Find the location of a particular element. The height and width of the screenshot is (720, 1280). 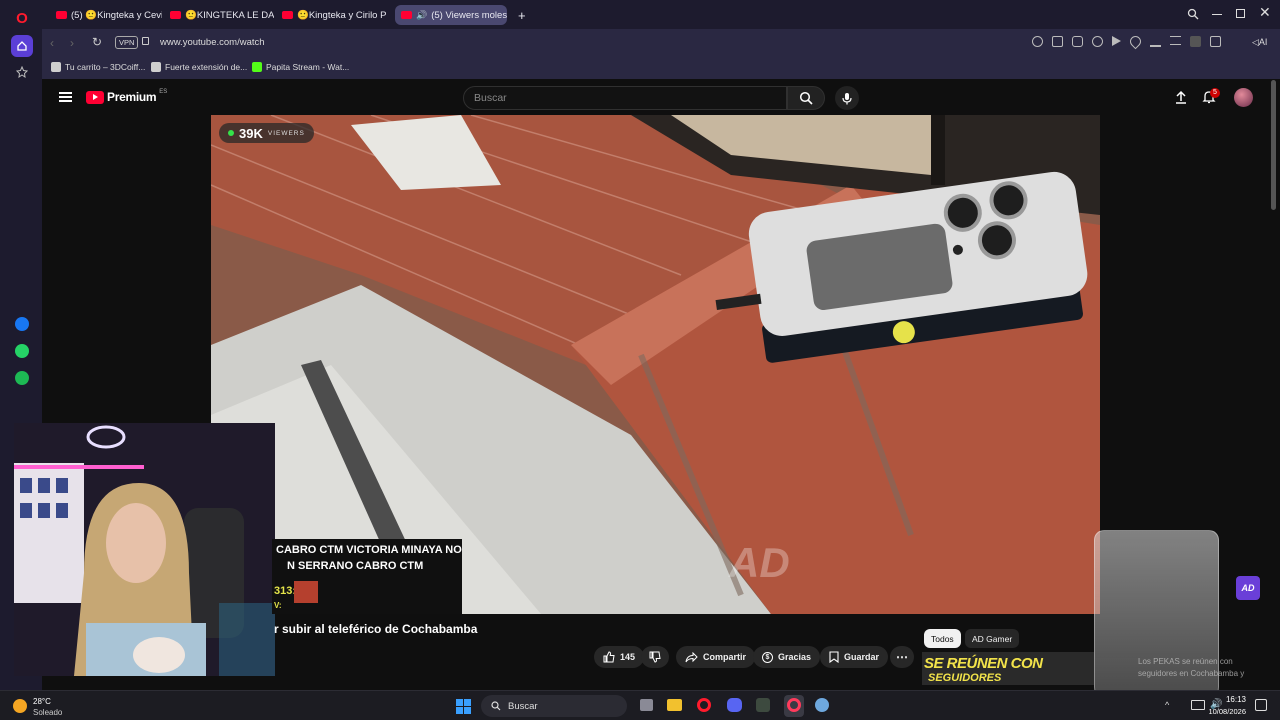

settings-icon is located at coordinates (822, 705).